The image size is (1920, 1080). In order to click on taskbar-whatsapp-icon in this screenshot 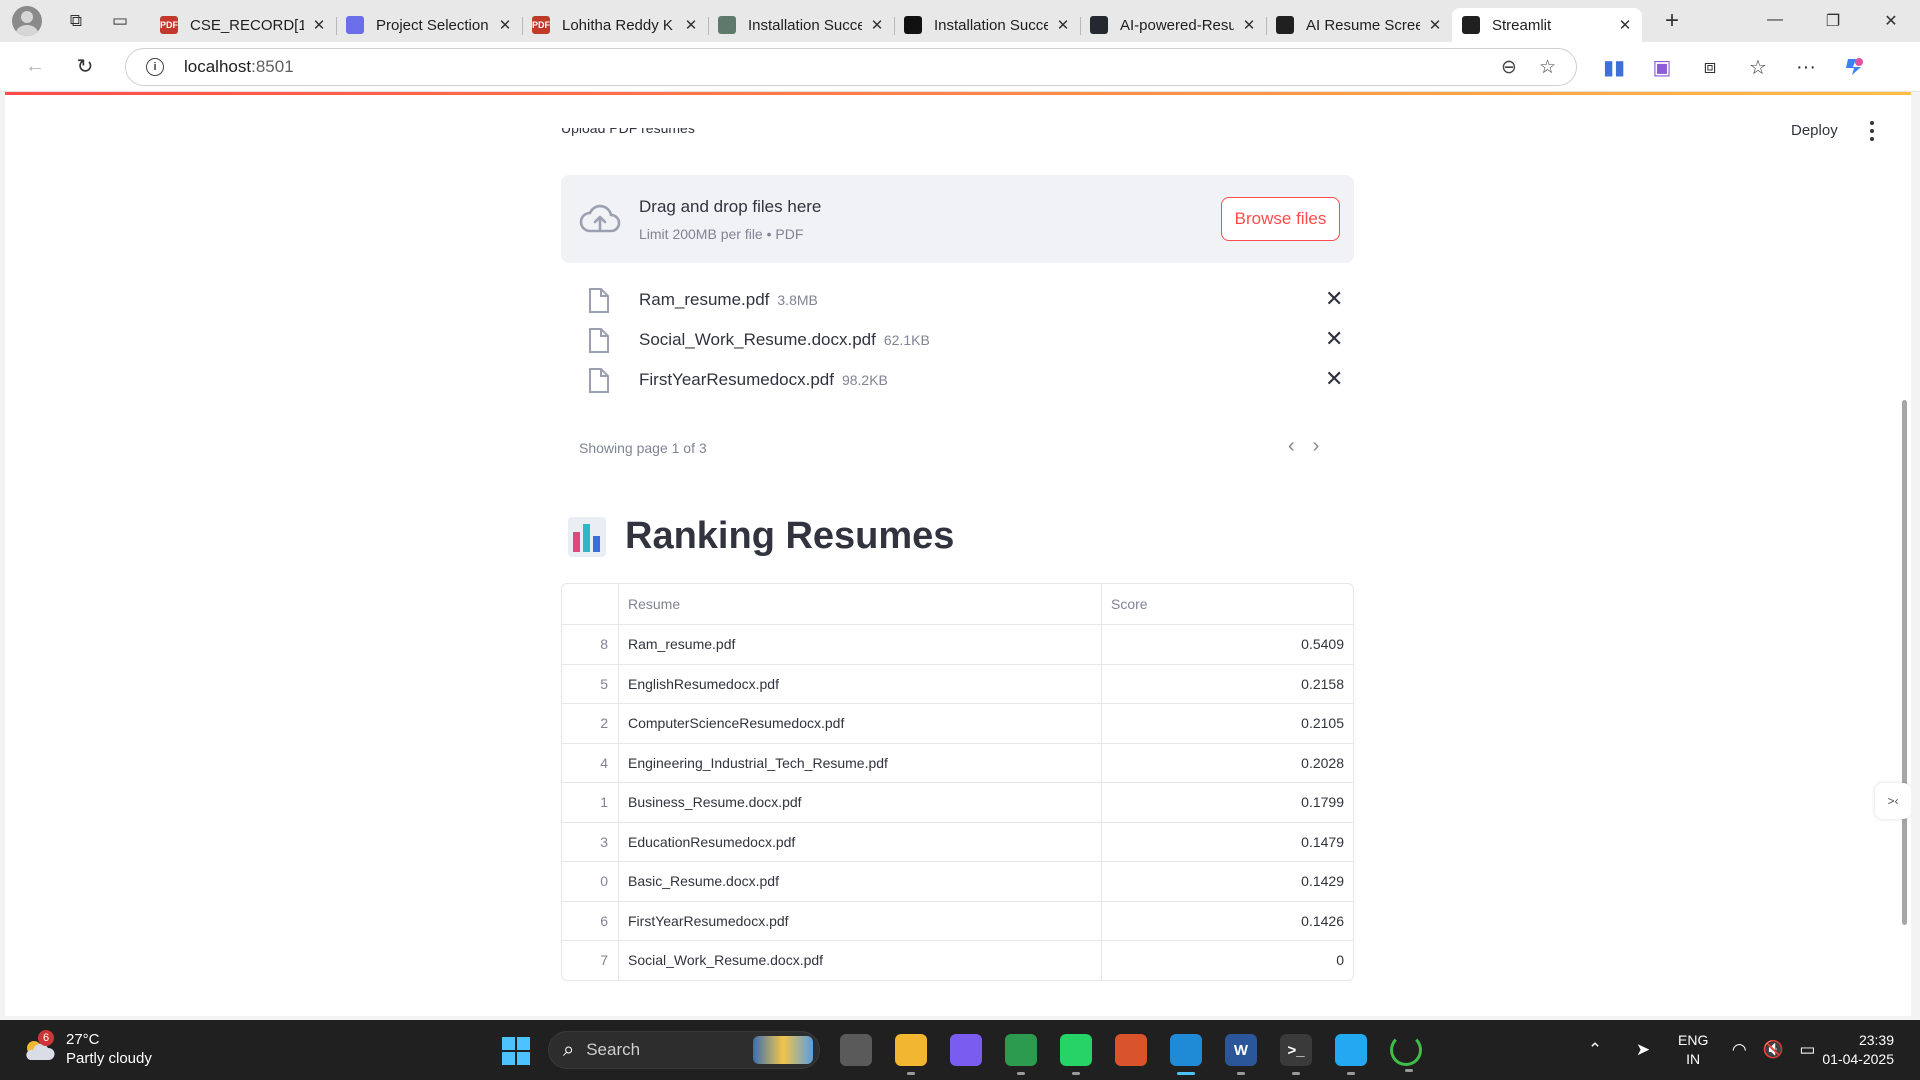, I will do `click(1076, 1054)`.